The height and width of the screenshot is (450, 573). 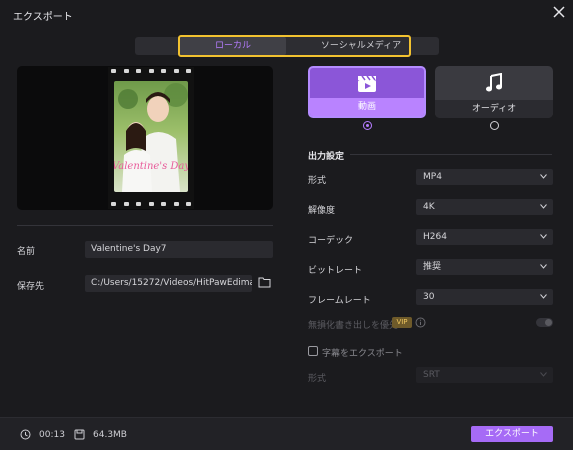 What do you see at coordinates (435, 237) in the screenshot?
I see `codec-value: H264` at bounding box center [435, 237].